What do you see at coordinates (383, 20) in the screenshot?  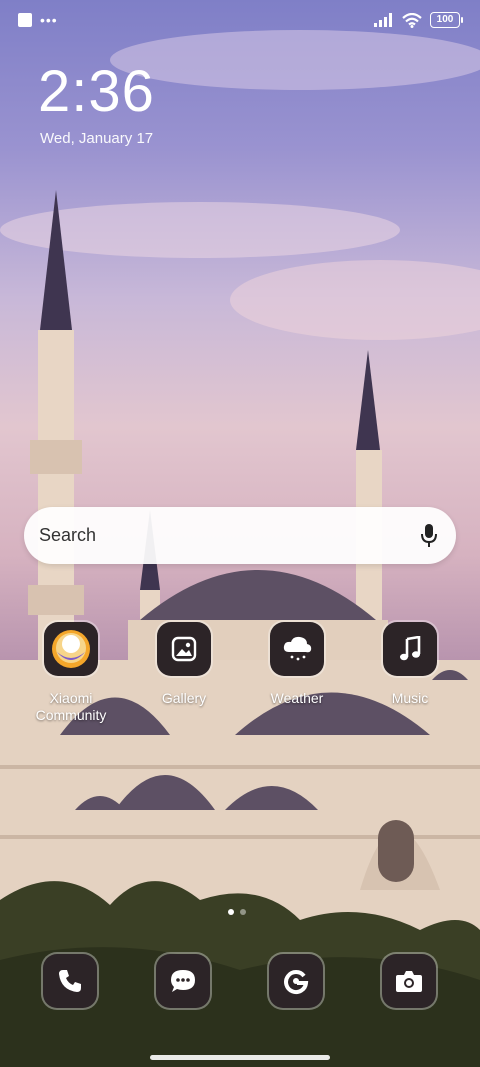 I see `signal-icon` at bounding box center [383, 20].